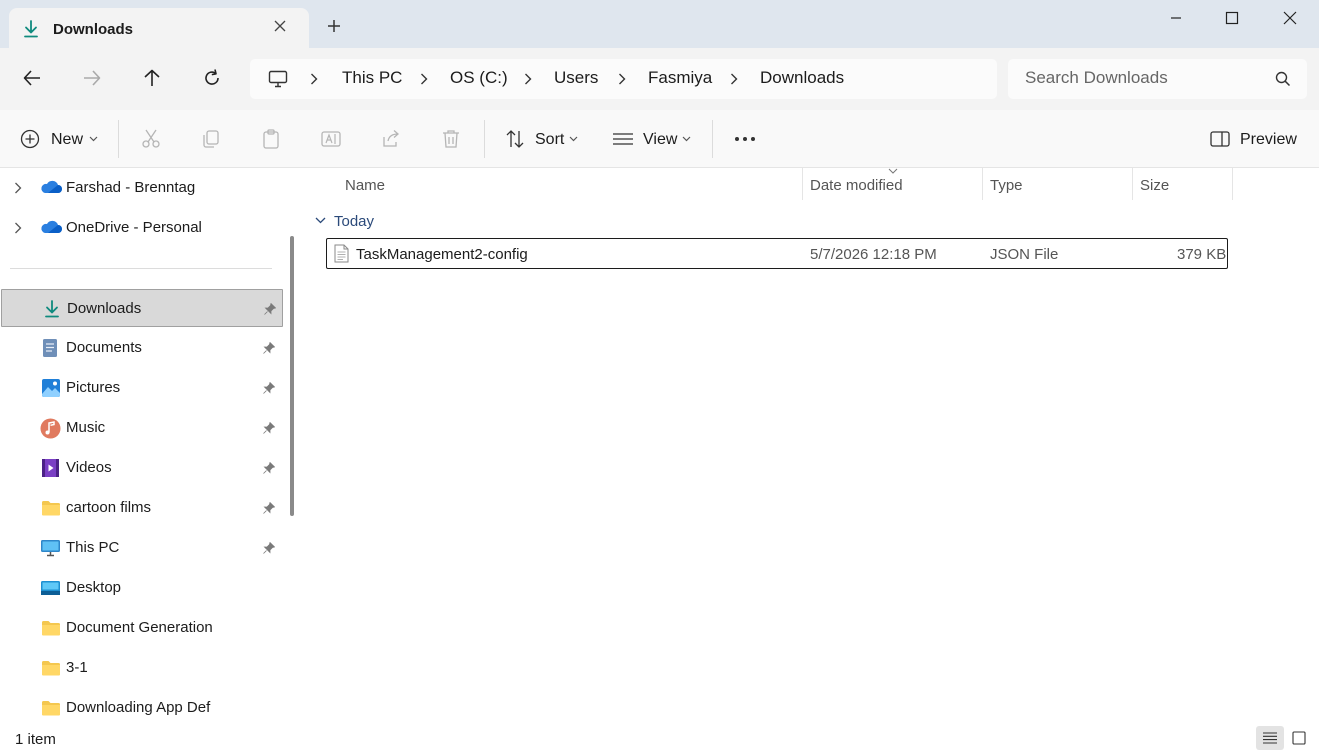 Image resolution: width=1319 pixels, height=750 pixels. I want to click on sidebar-item-3-1: 3-1, so click(141, 668).